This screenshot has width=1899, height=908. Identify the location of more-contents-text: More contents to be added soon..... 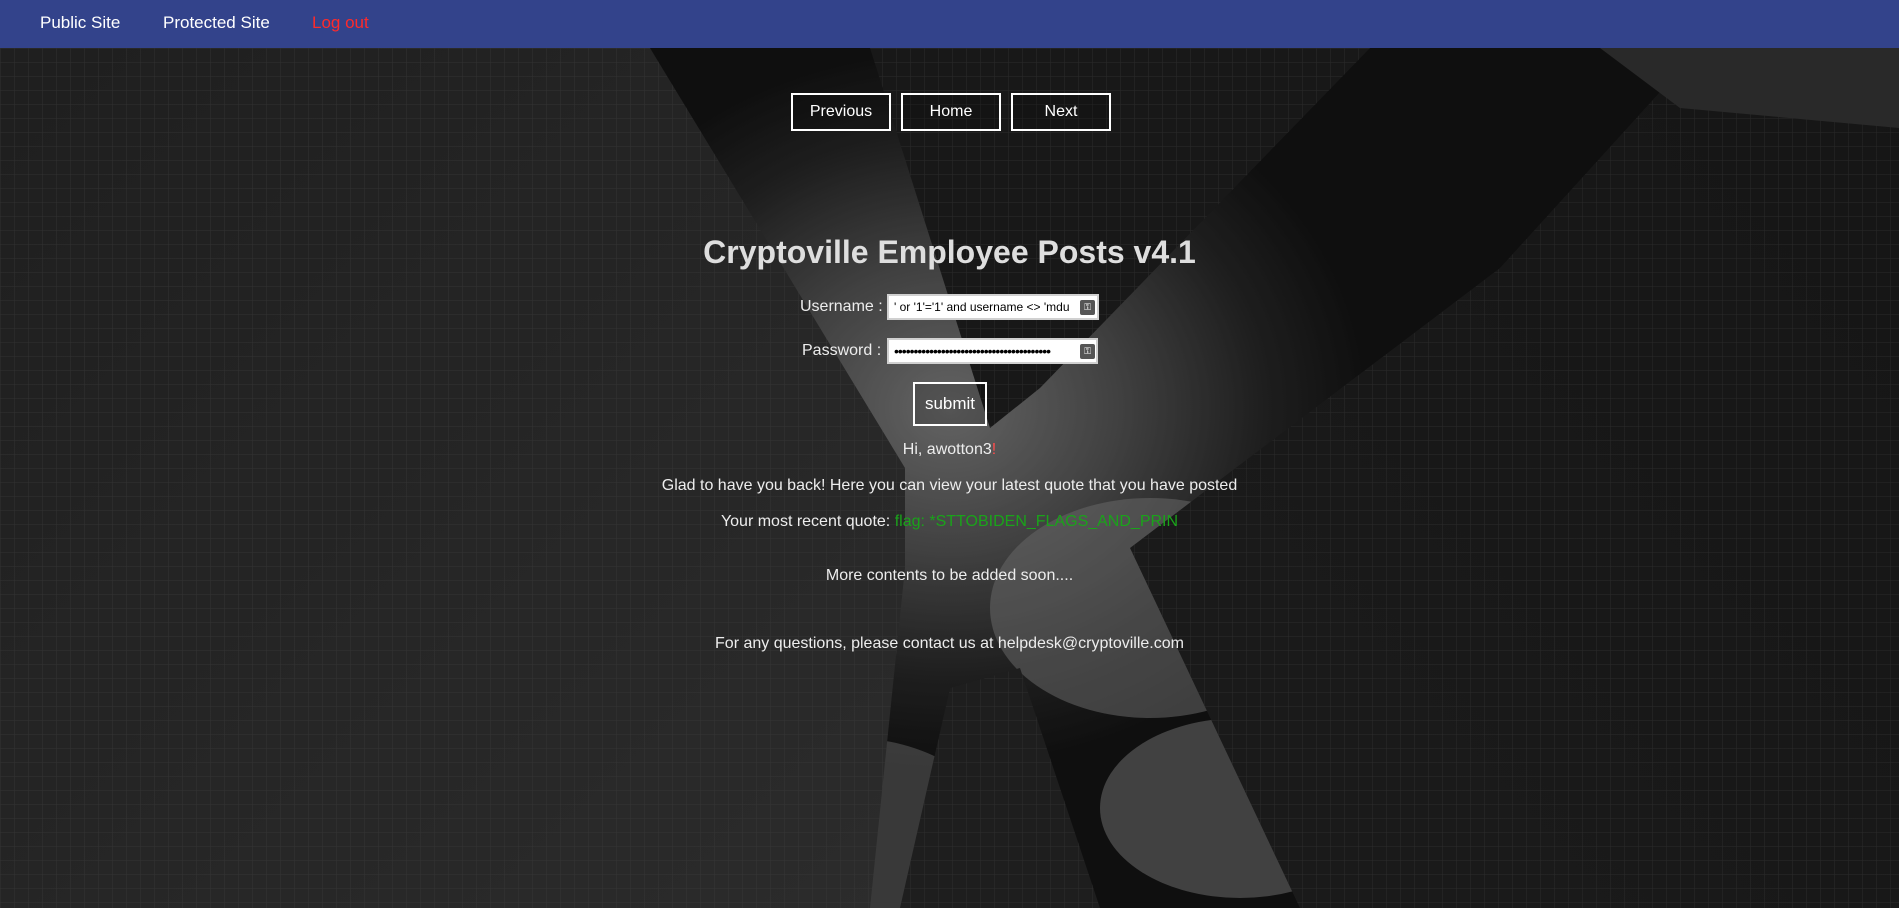
(949, 575).